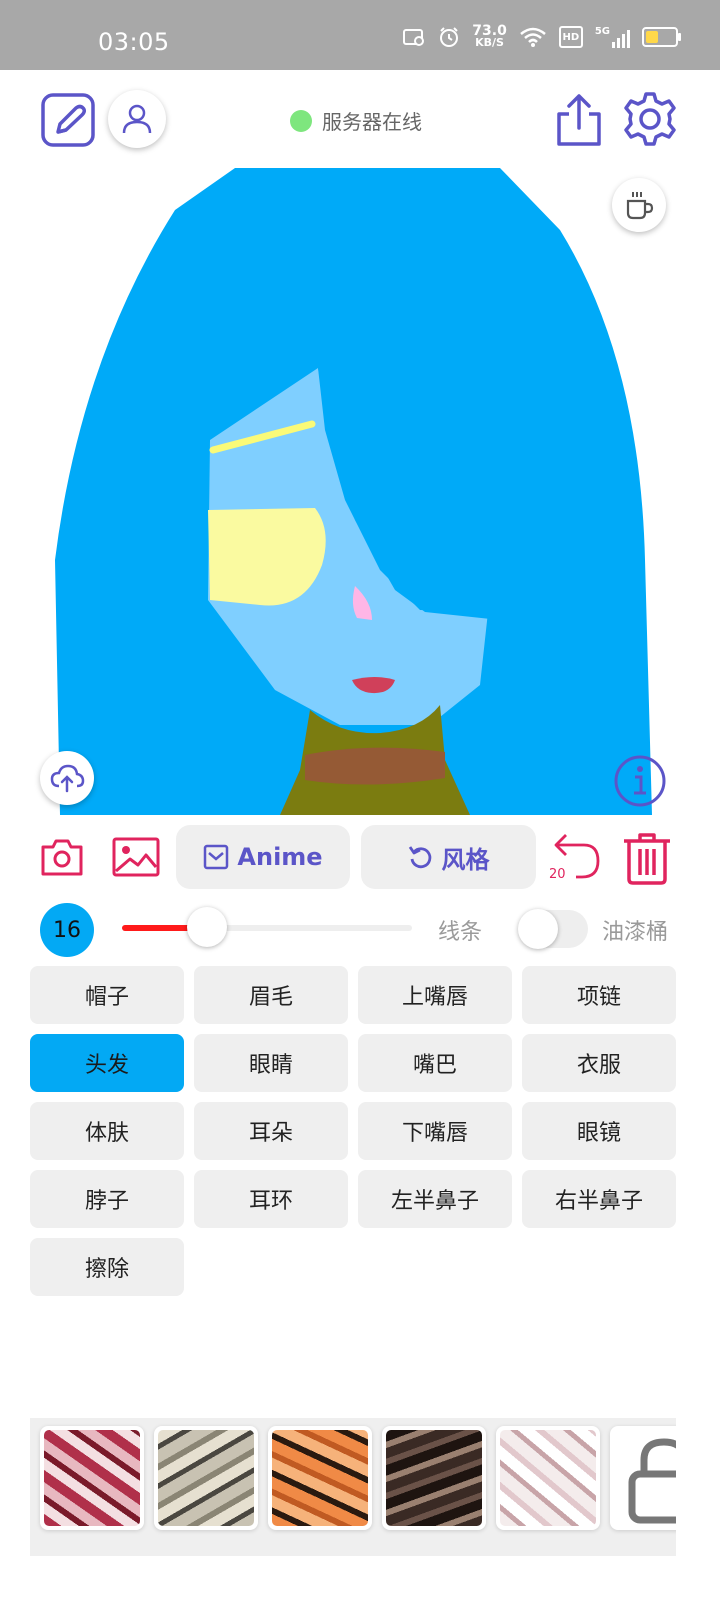  What do you see at coordinates (414, 37) in the screenshot?
I see `screen-record-icon` at bounding box center [414, 37].